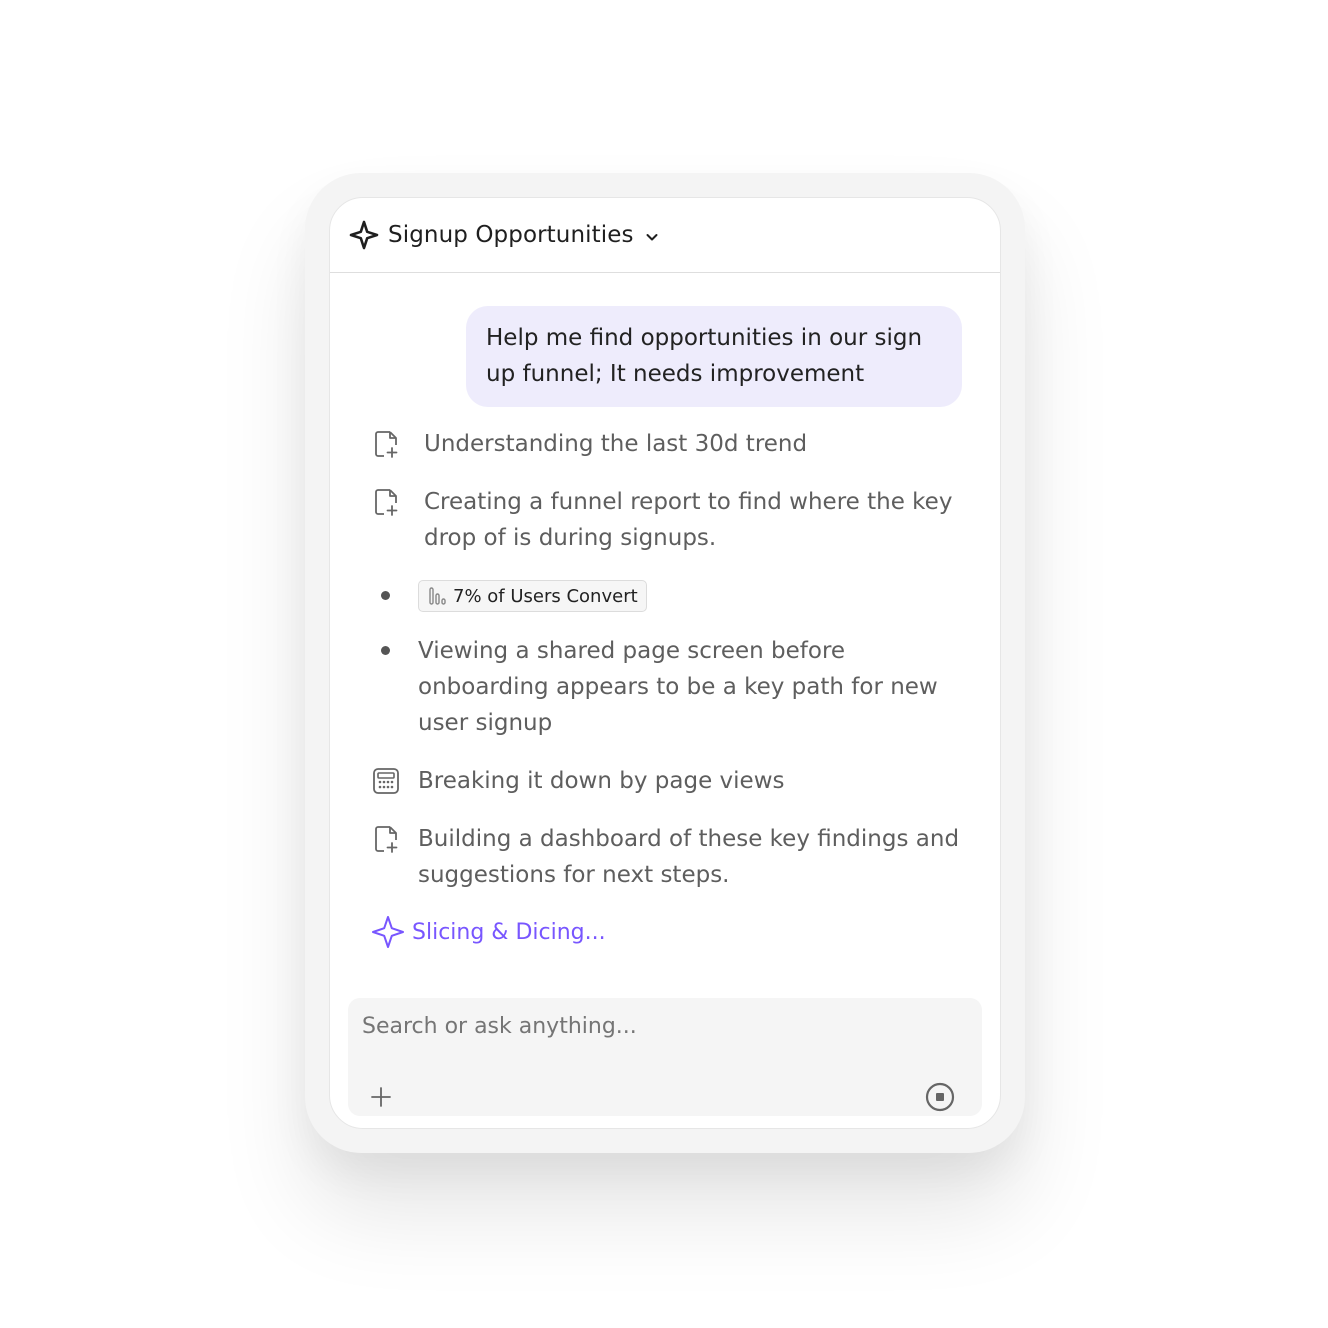 The width and height of the screenshot is (1328, 1328). What do you see at coordinates (665, 1057) in the screenshot?
I see `composer` at bounding box center [665, 1057].